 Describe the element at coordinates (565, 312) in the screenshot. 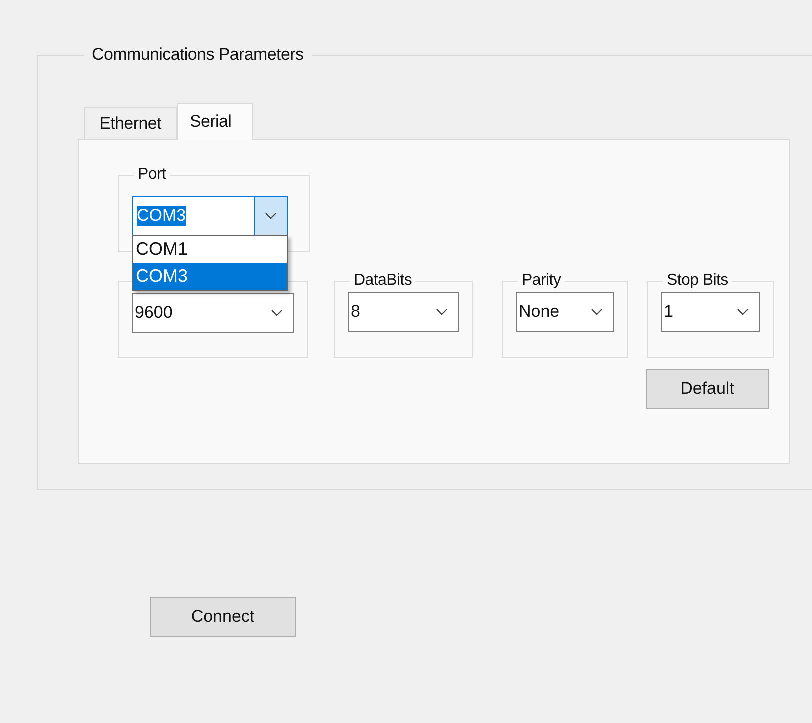

I see `dropdown: None` at that location.